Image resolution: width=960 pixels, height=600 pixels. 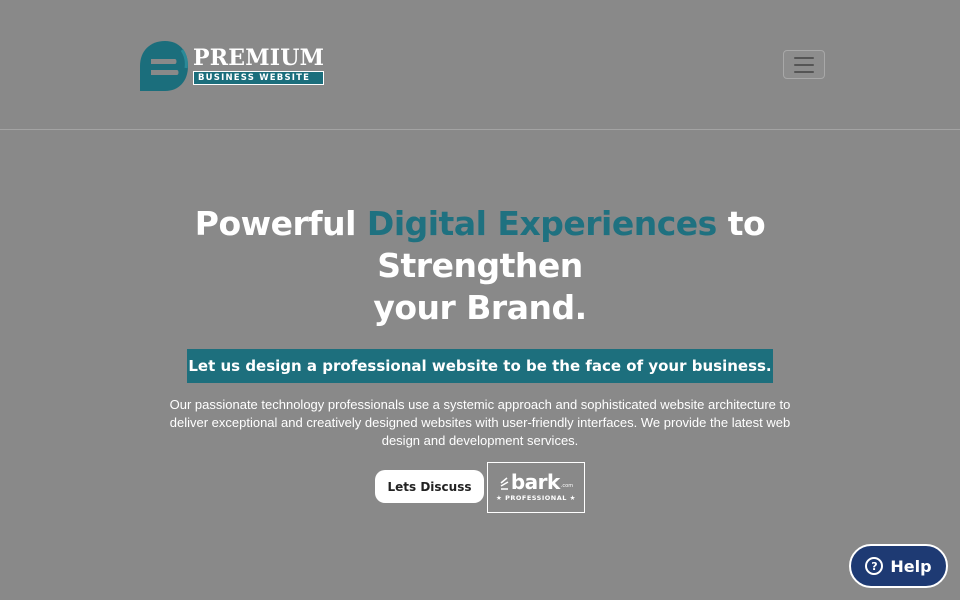 I want to click on help-button: ? Help, so click(x=898, y=566).